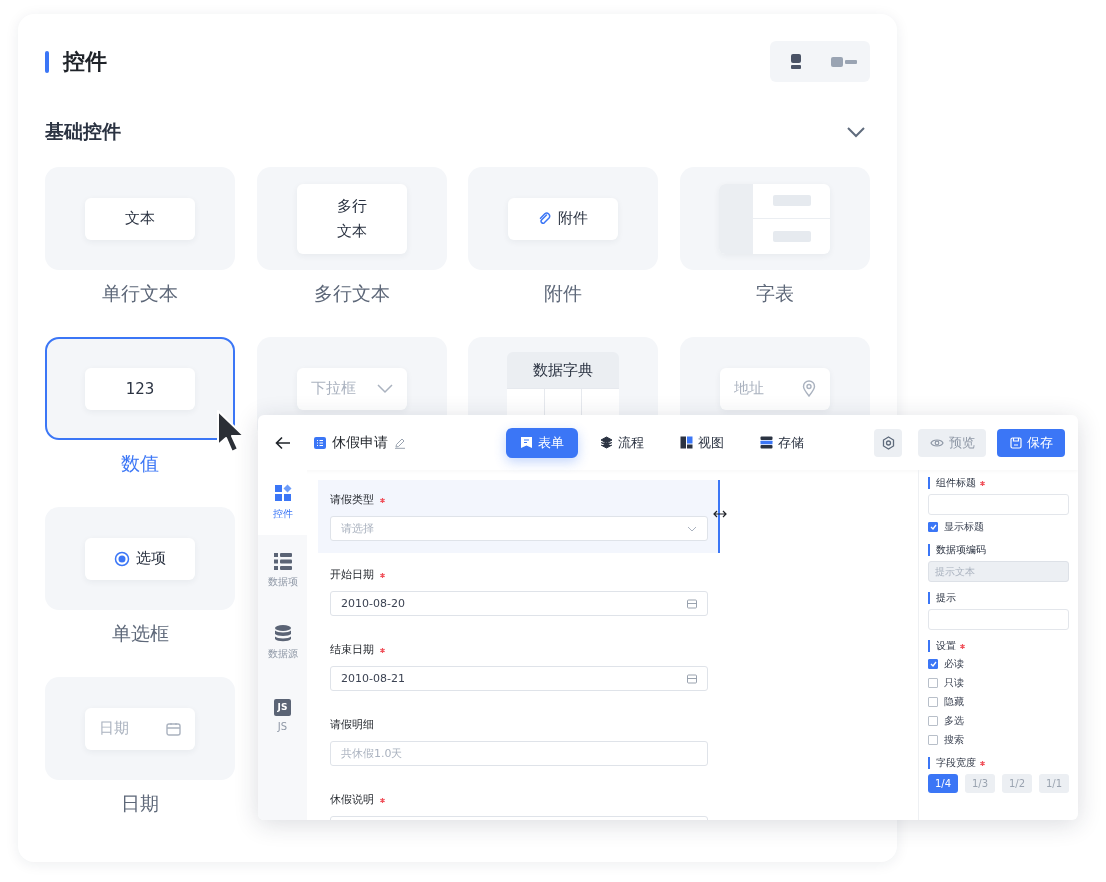 The height and width of the screenshot is (882, 1106). Describe the element at coordinates (351, 206) in the screenshot. I see `preview-text: 多行` at that location.